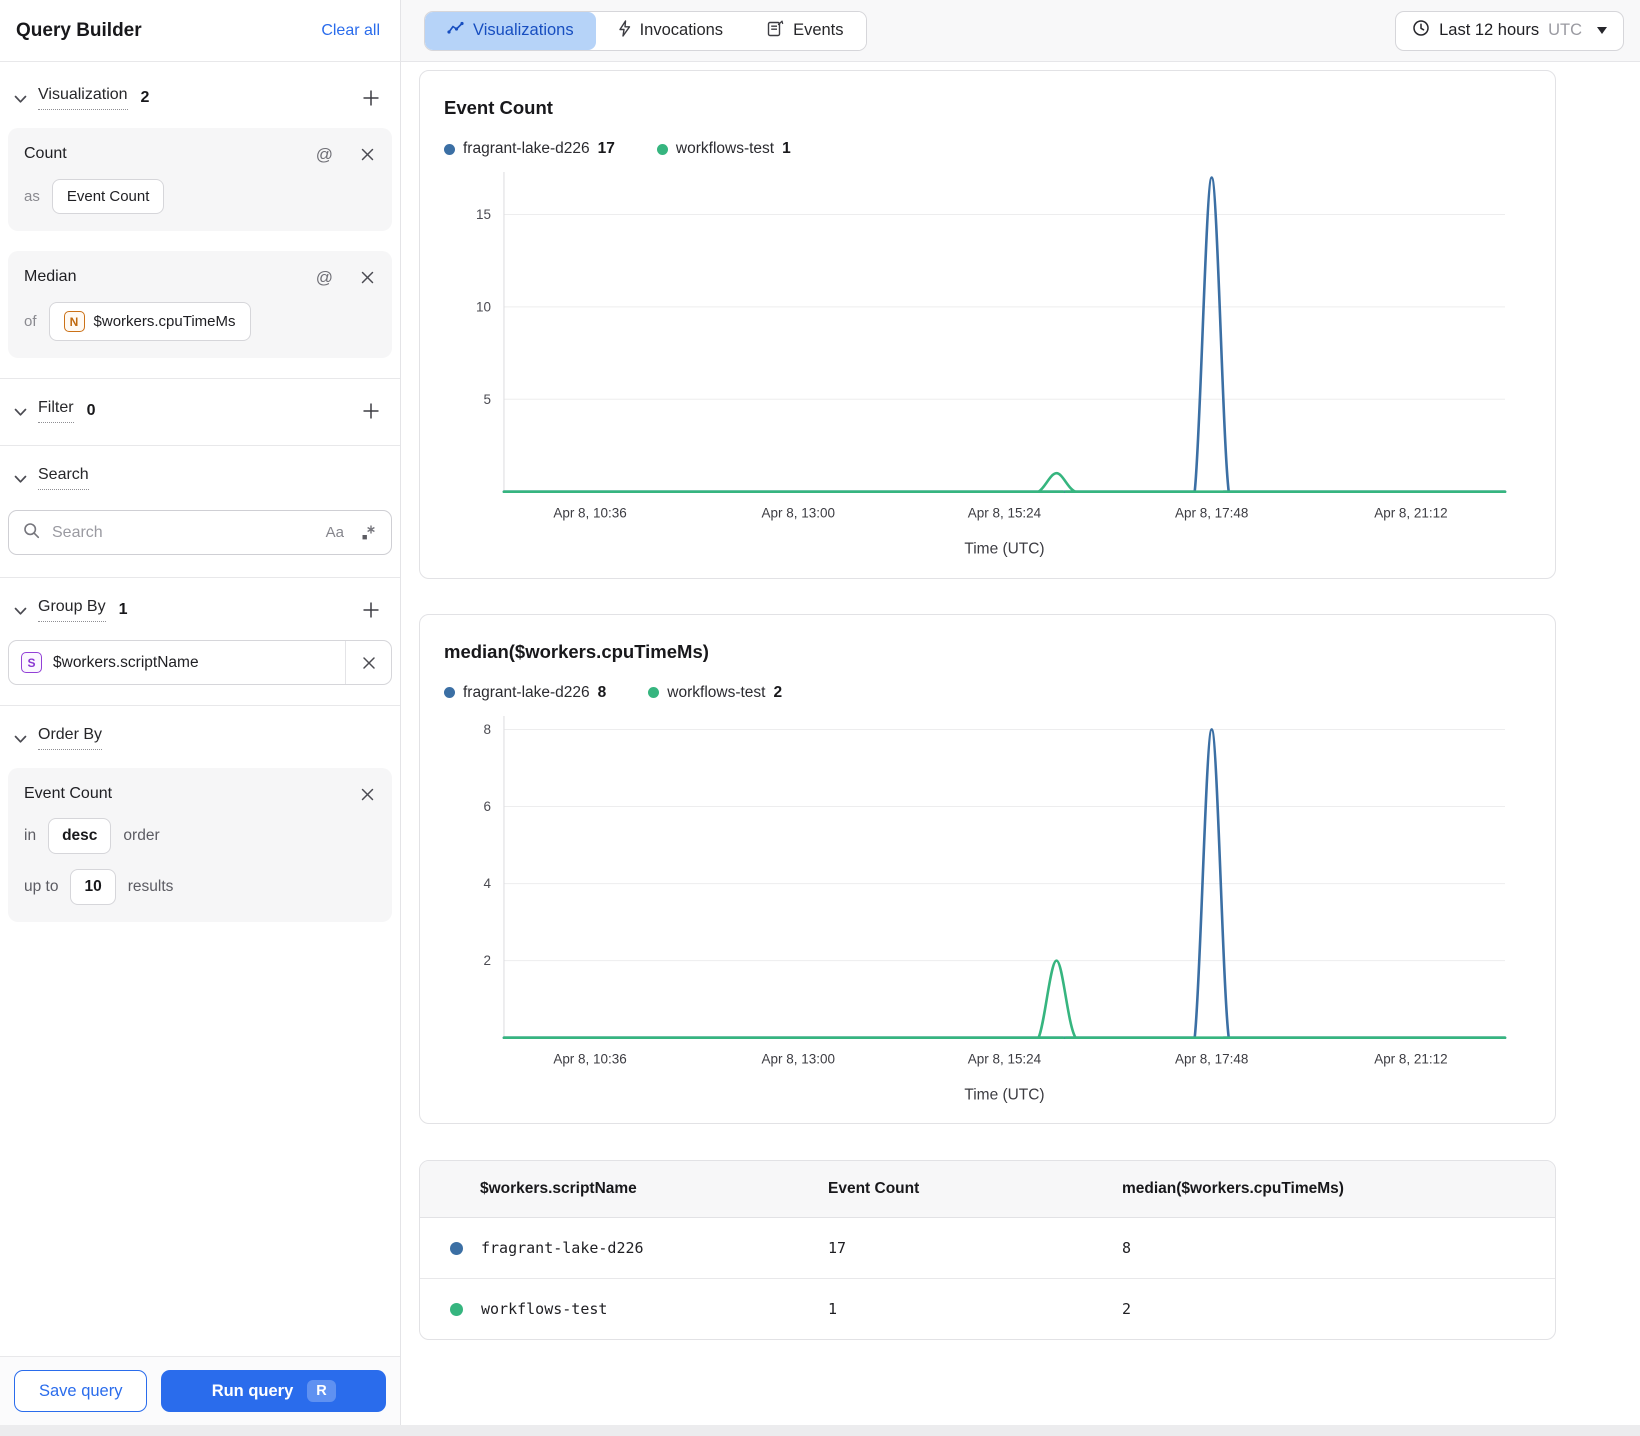 This screenshot has height=1436, width=1640. What do you see at coordinates (183, 532) in the screenshot?
I see `search-input` at bounding box center [183, 532].